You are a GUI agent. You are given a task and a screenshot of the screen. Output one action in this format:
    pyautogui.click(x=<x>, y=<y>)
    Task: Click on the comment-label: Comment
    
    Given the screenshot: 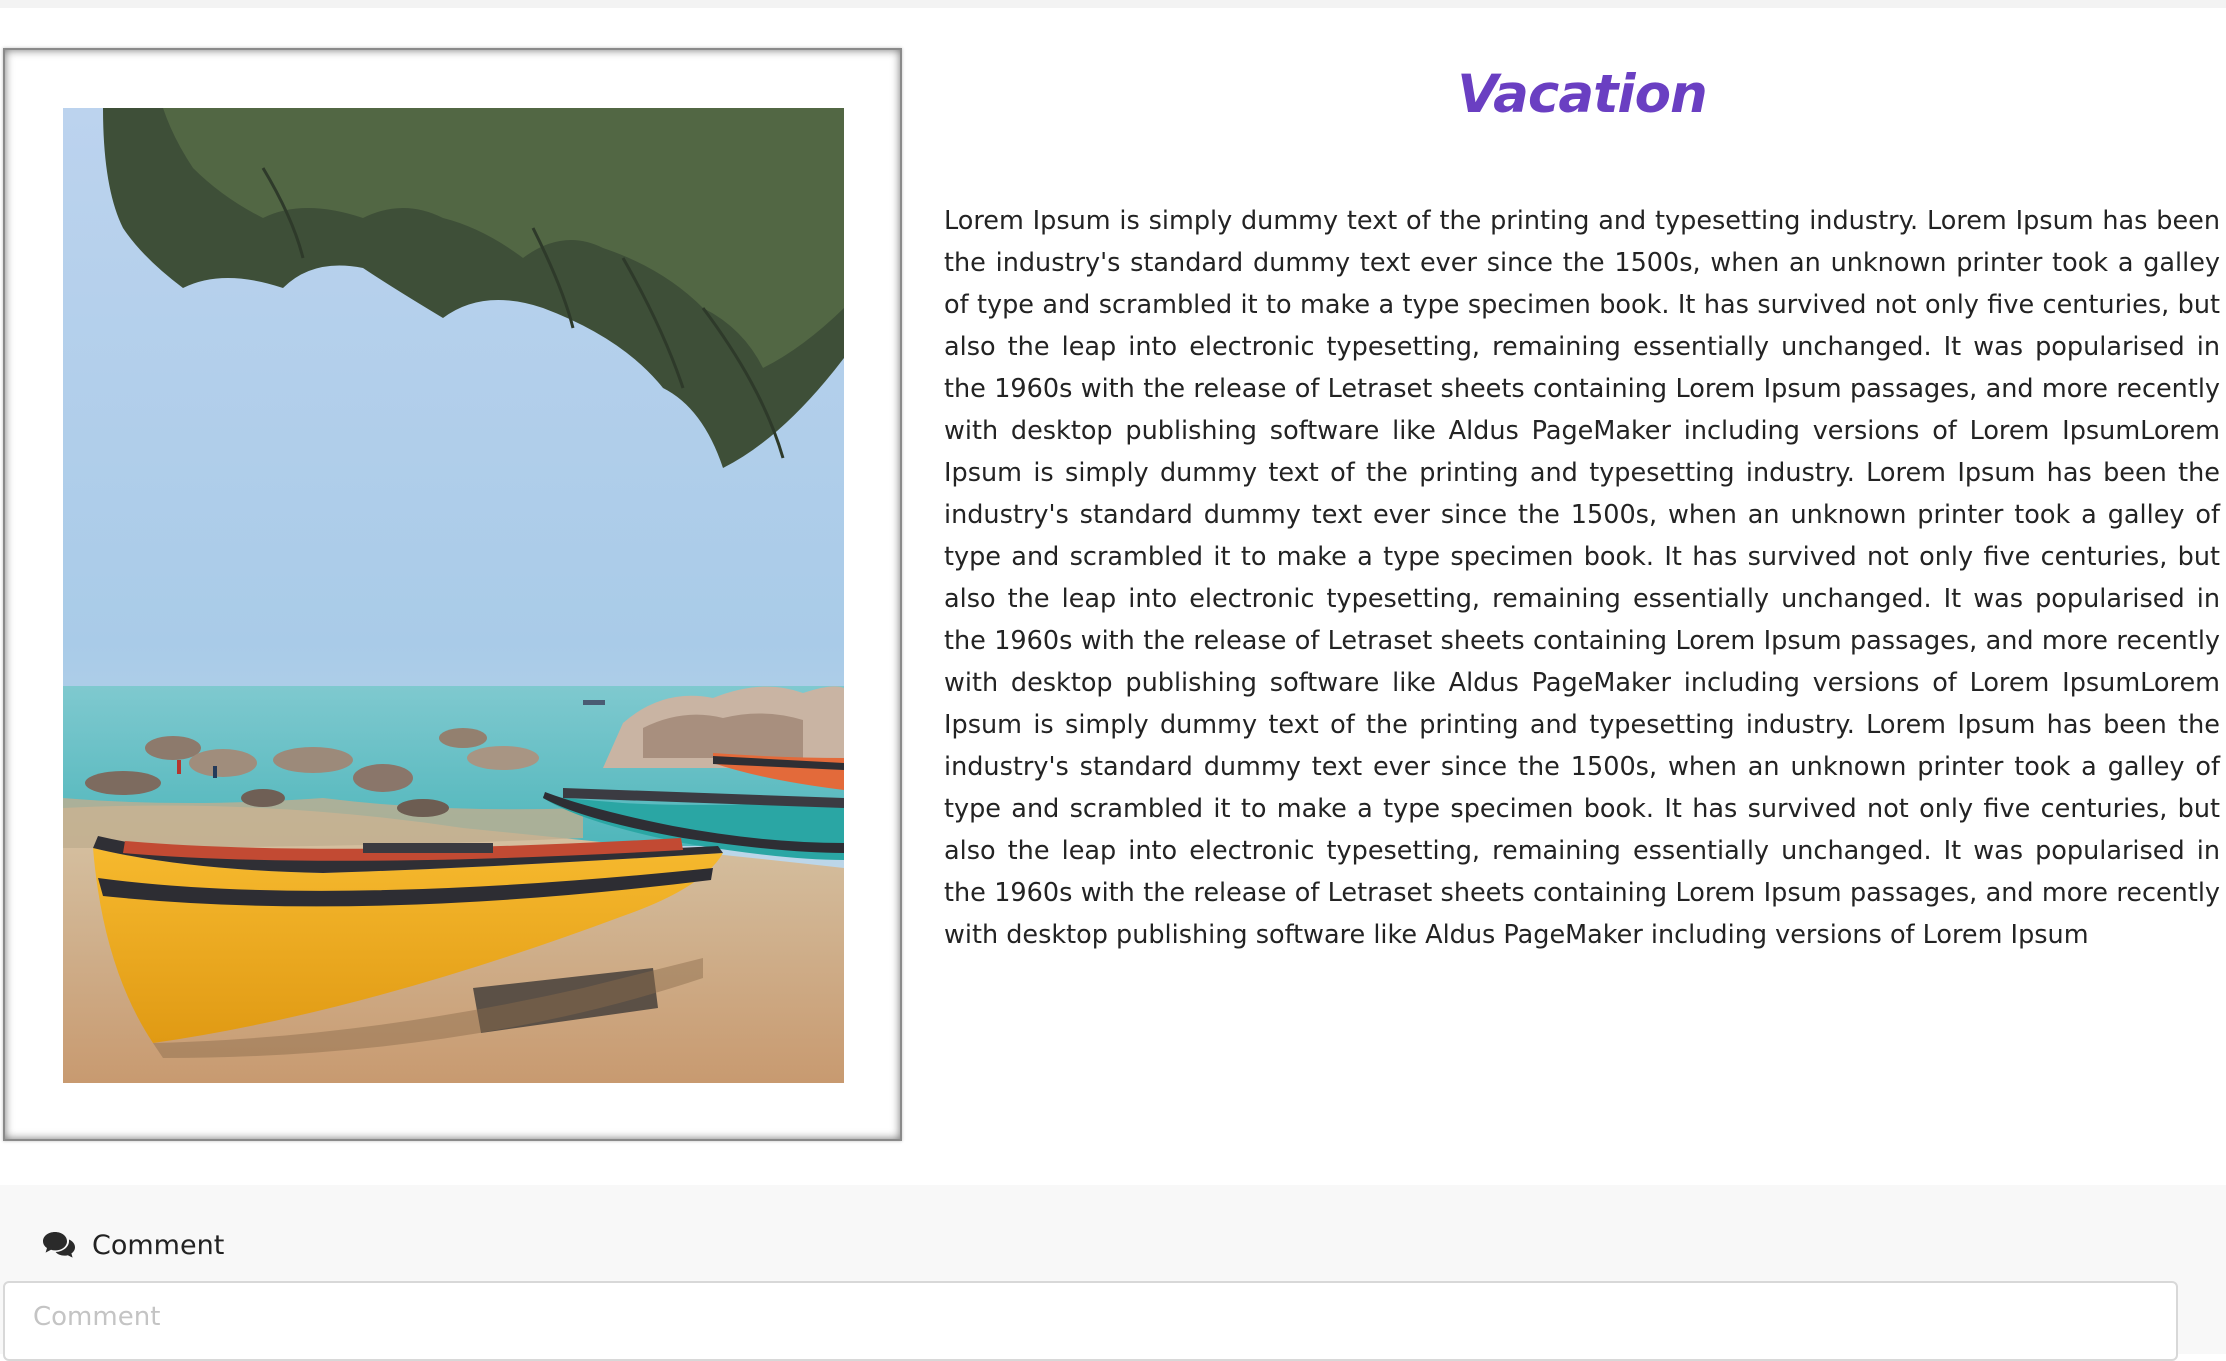 What is the action you would take?
    pyautogui.click(x=158, y=1245)
    